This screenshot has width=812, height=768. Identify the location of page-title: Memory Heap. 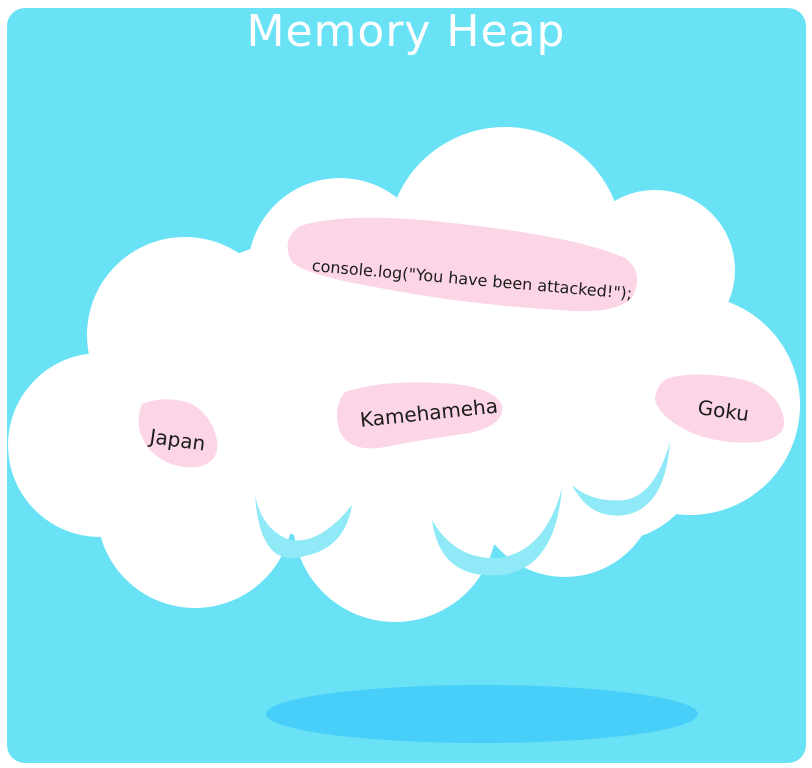
(406, 31).